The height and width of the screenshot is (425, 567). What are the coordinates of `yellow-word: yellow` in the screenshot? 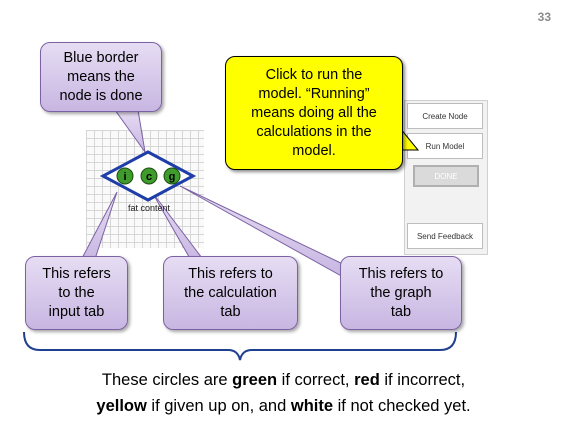 It's located at (121, 406).